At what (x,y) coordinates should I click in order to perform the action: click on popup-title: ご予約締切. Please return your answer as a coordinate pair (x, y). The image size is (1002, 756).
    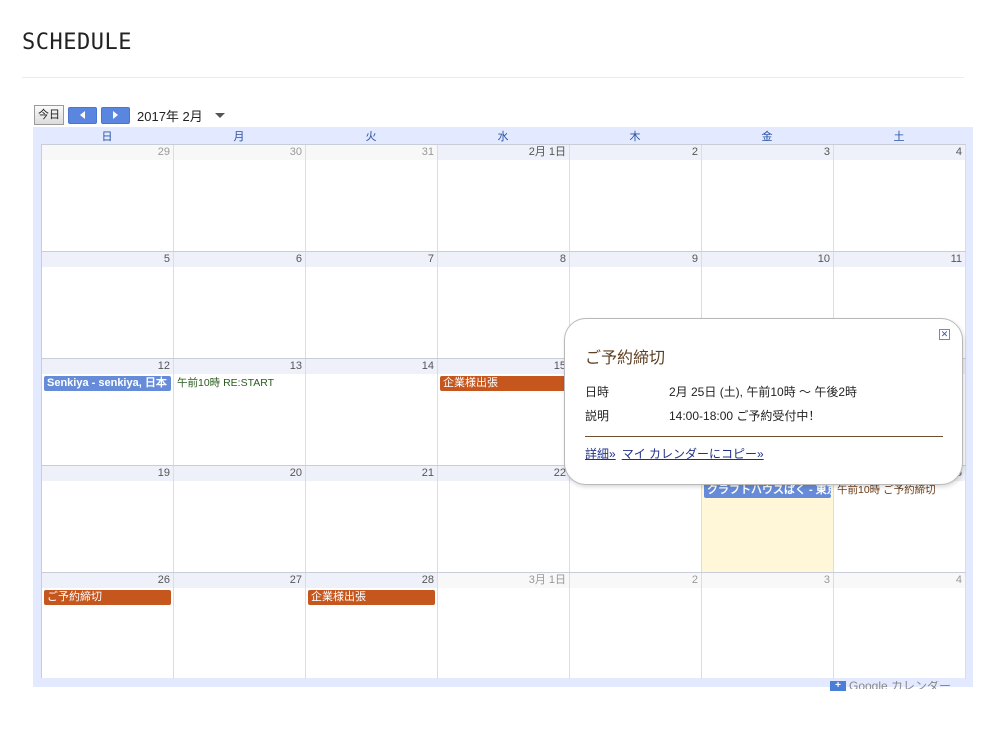
    Looking at the image, I should click on (625, 358).